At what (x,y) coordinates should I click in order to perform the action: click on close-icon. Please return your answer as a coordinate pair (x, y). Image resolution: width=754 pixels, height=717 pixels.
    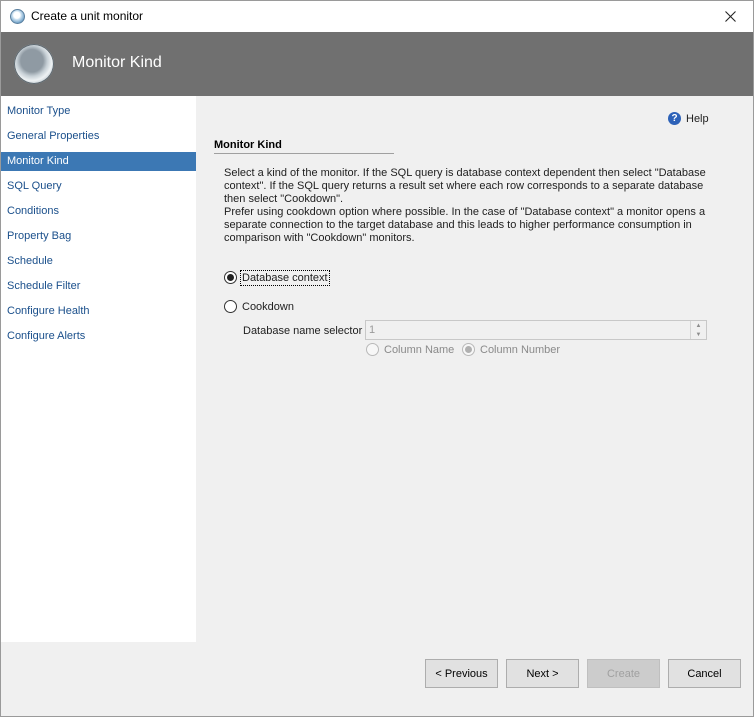
    Looking at the image, I should click on (730, 16).